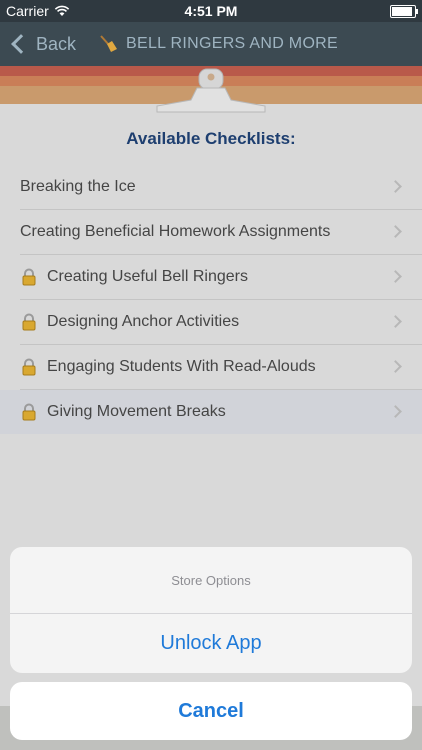 The width and height of the screenshot is (422, 750). I want to click on list-item-label: Creating Useful Bell Ringers, so click(147, 276).